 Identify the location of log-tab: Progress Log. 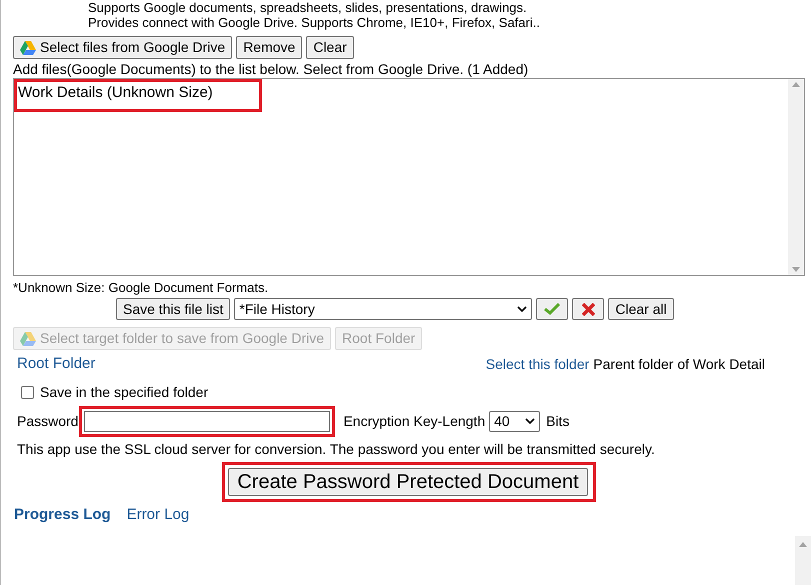
(62, 515).